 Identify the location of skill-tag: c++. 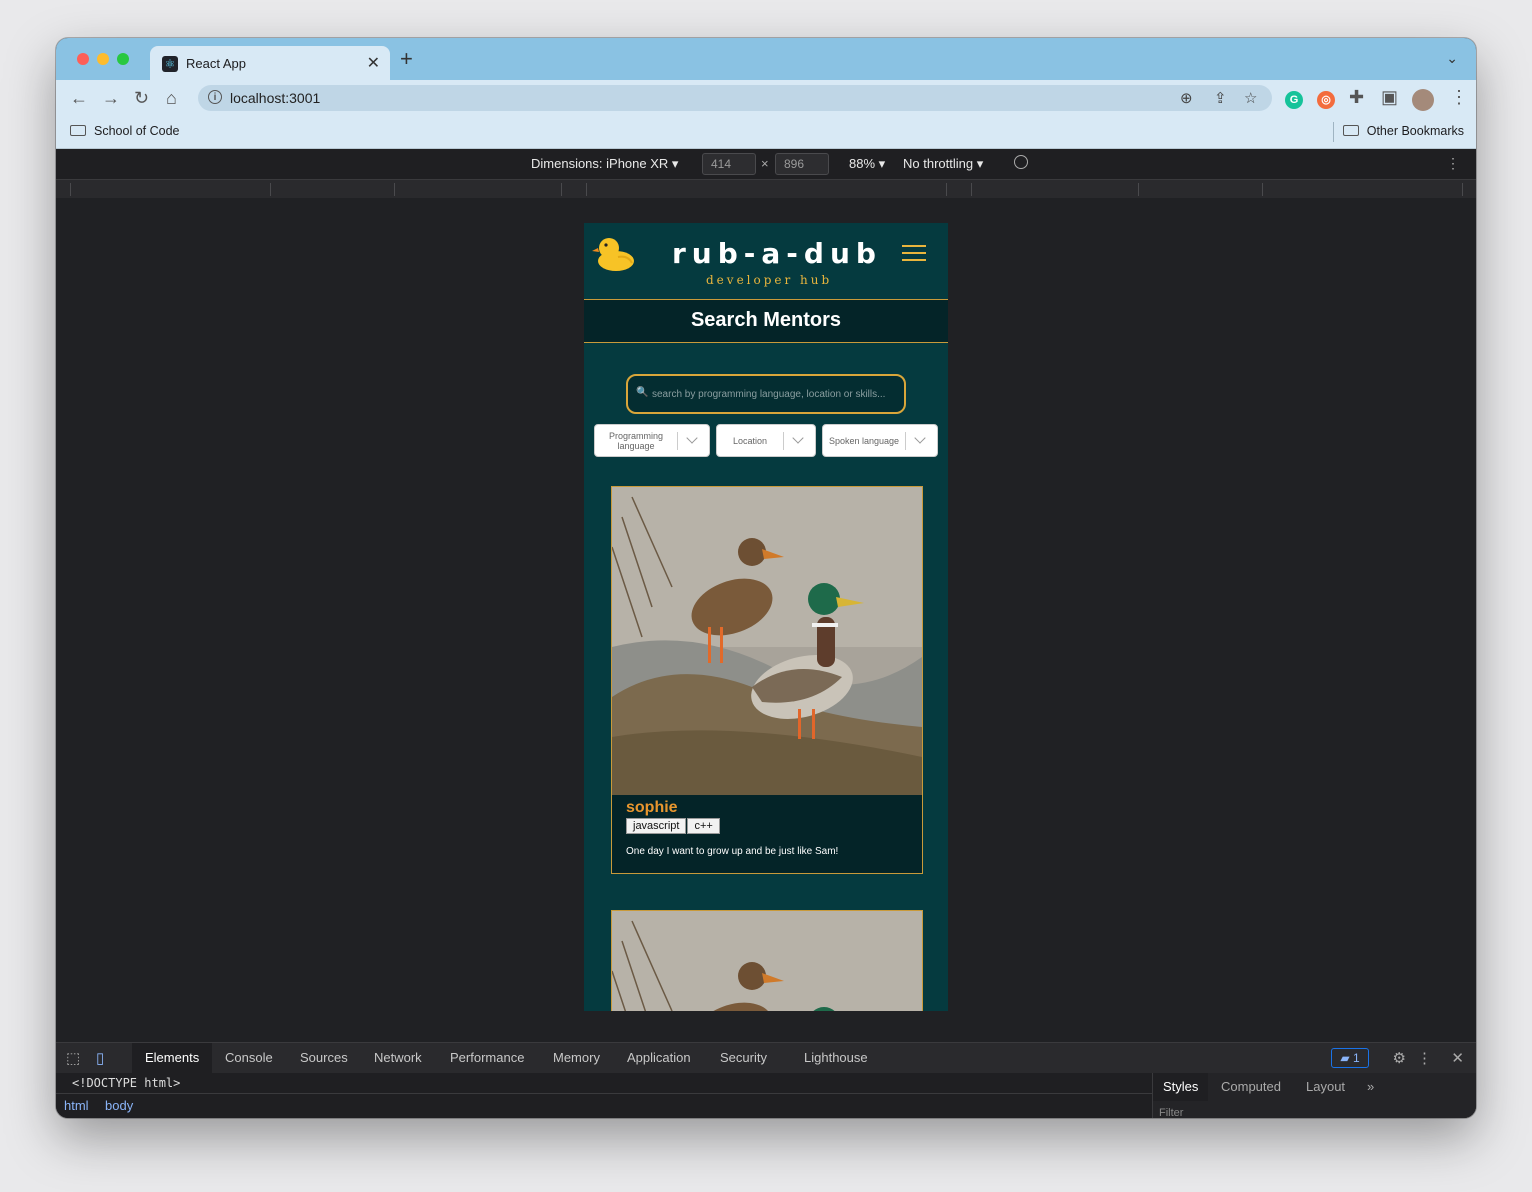
(703, 826).